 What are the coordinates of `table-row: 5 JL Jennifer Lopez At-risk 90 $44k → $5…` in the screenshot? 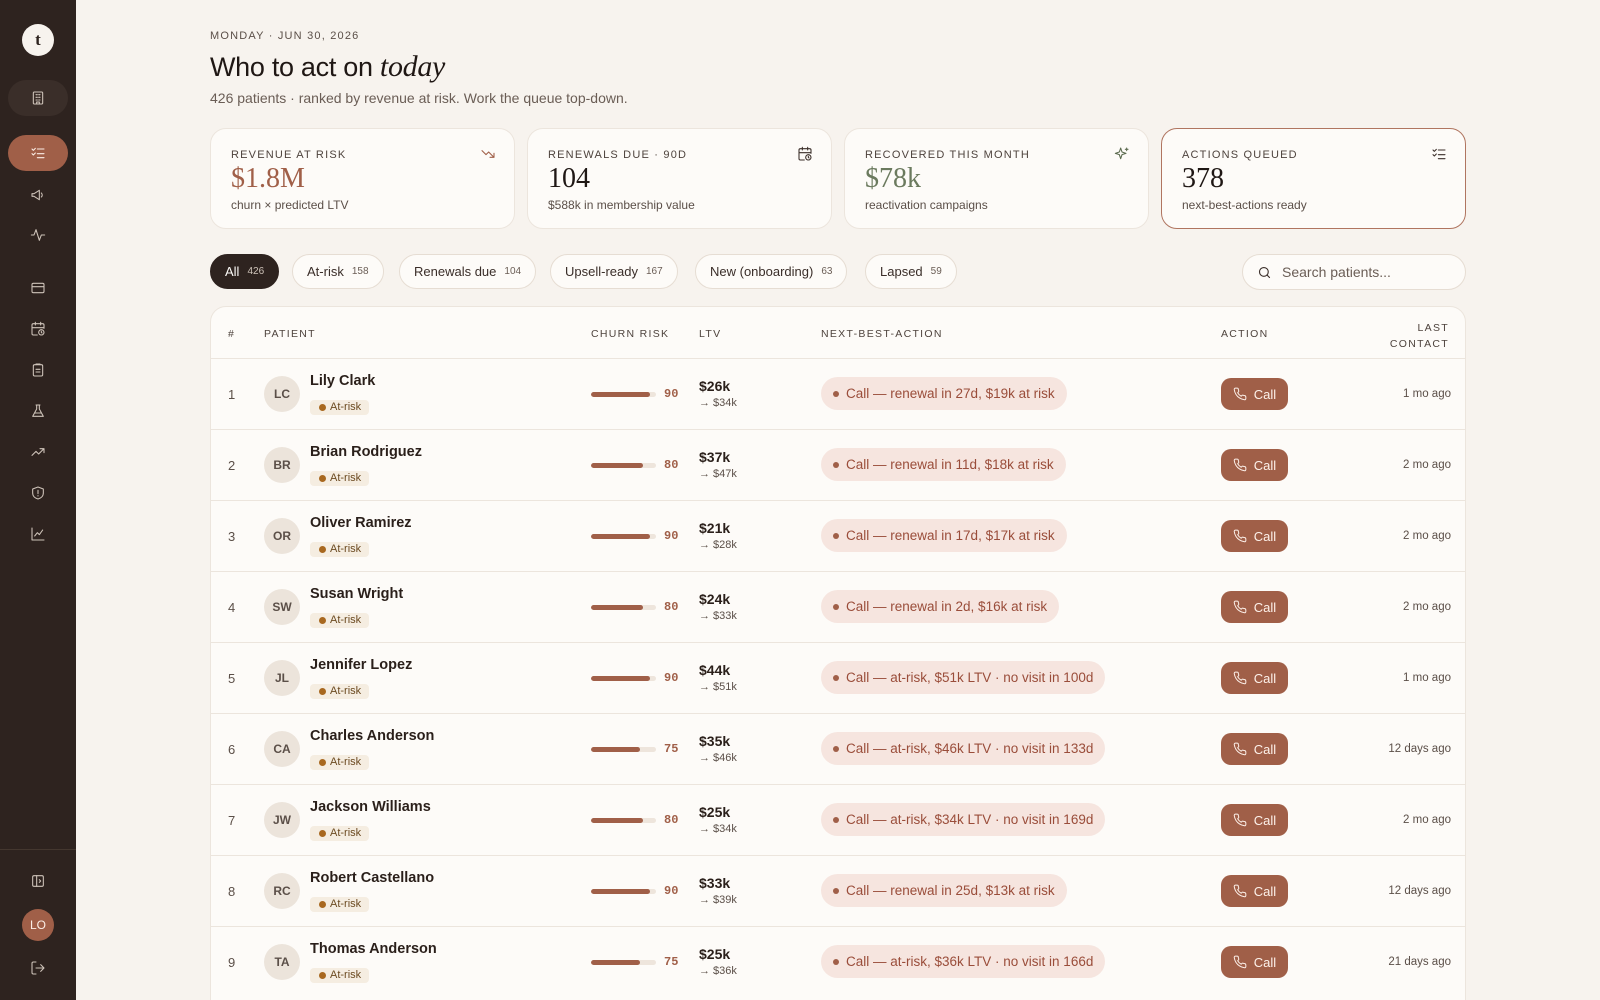 It's located at (838, 677).